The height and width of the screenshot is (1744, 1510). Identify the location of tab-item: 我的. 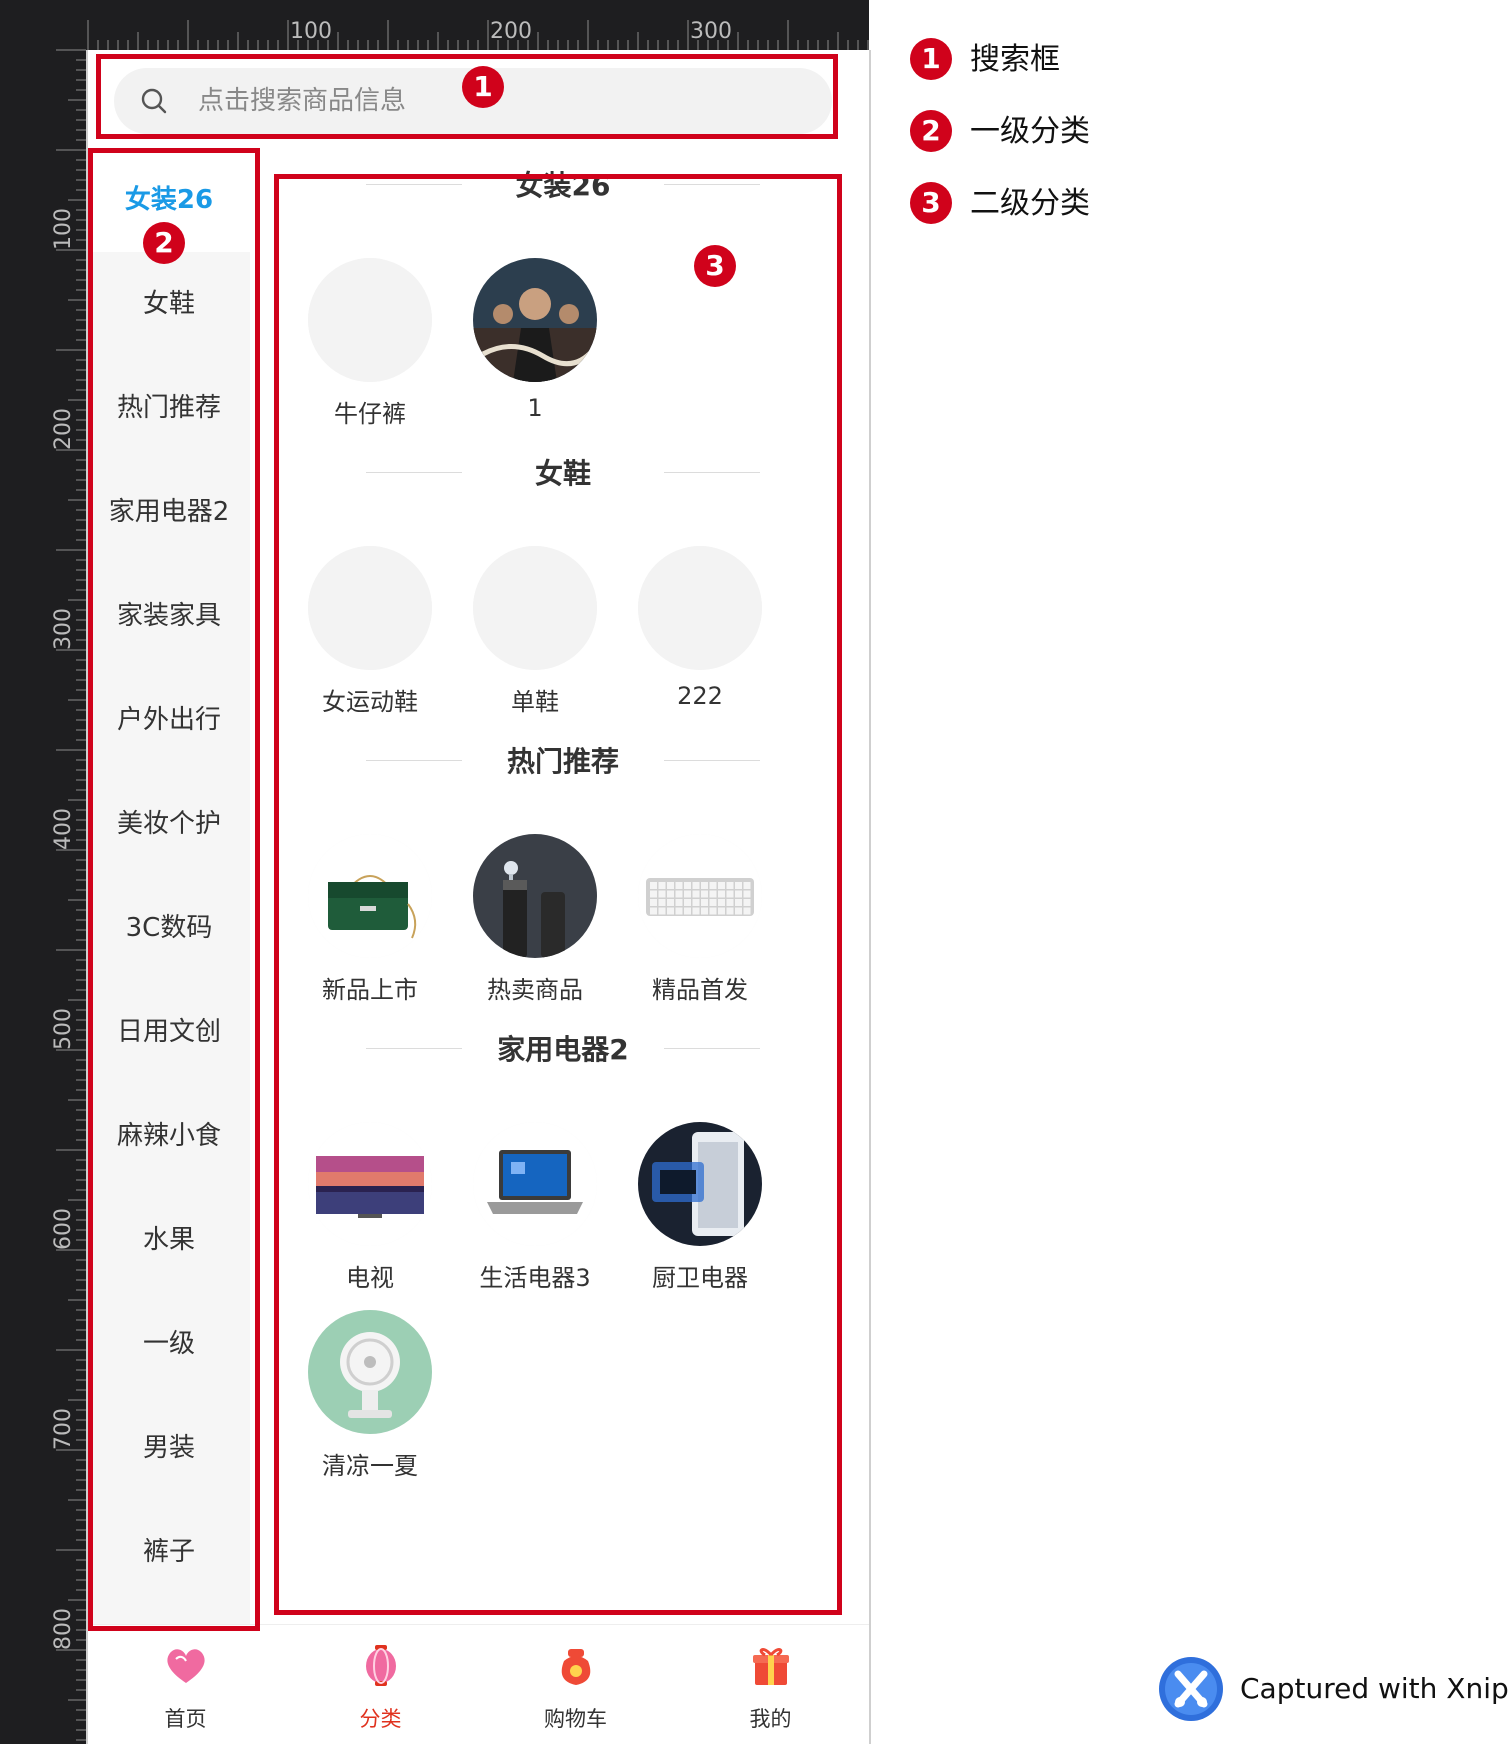
(770, 1684).